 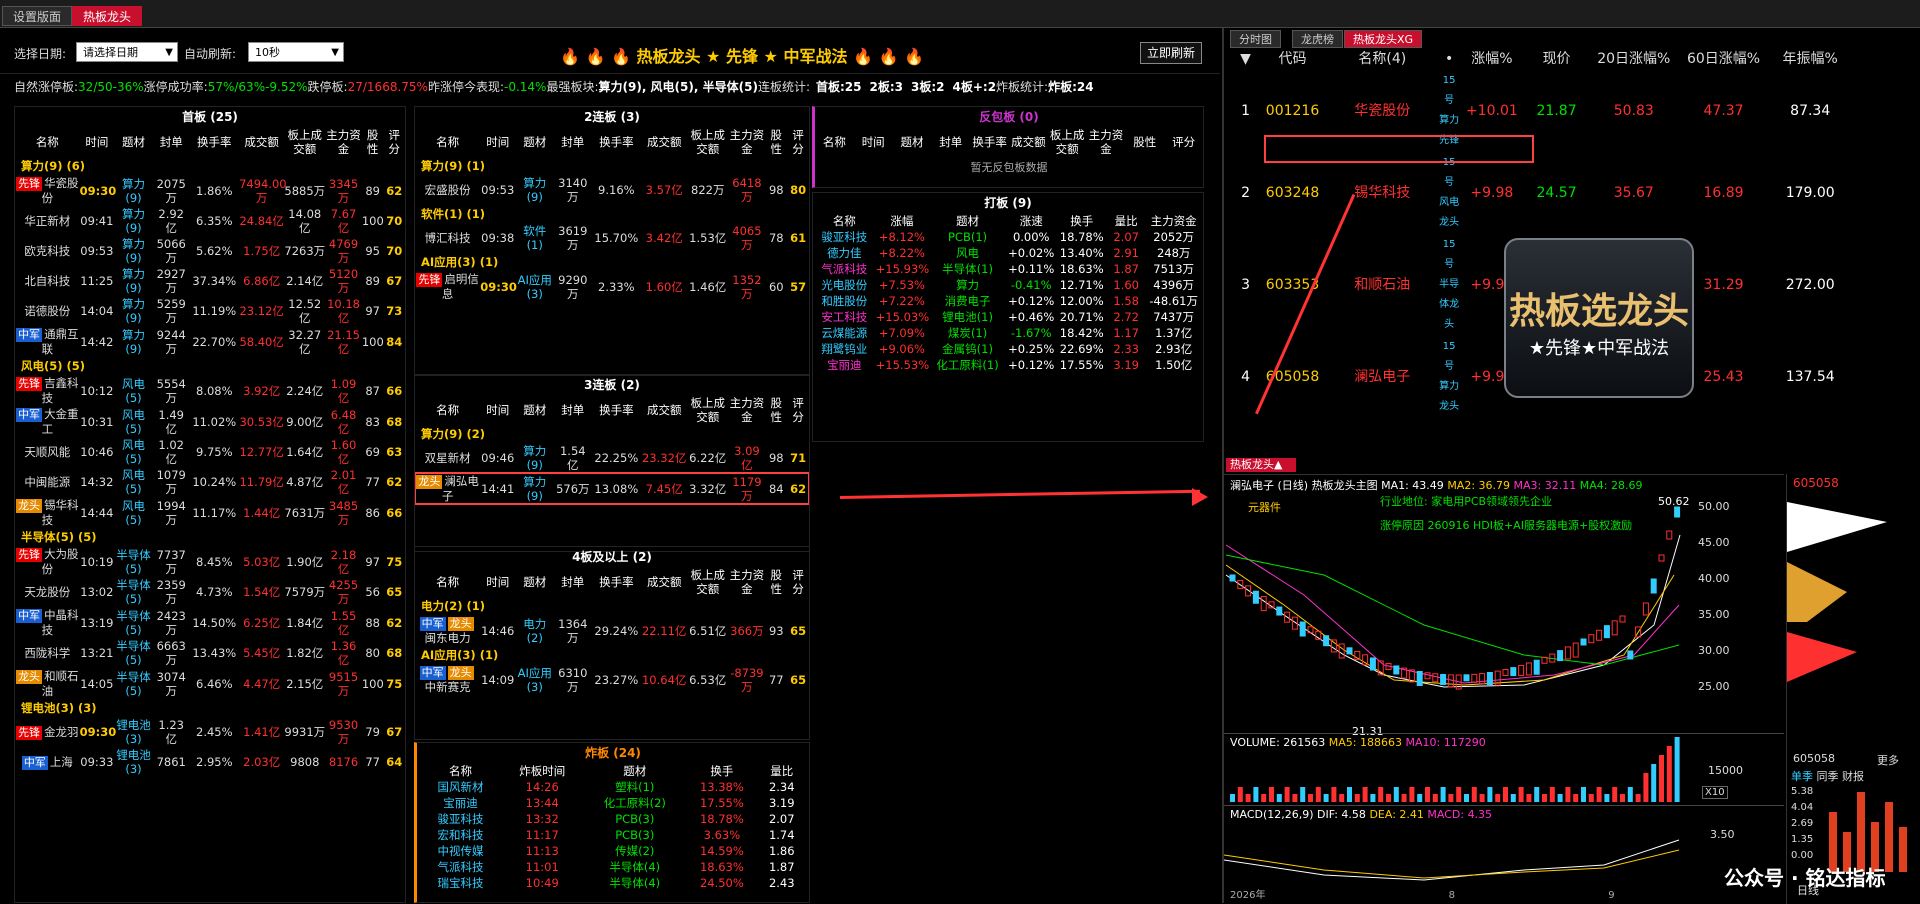 I want to click on daban-cell: 1.37亿, so click(x=1174, y=333).